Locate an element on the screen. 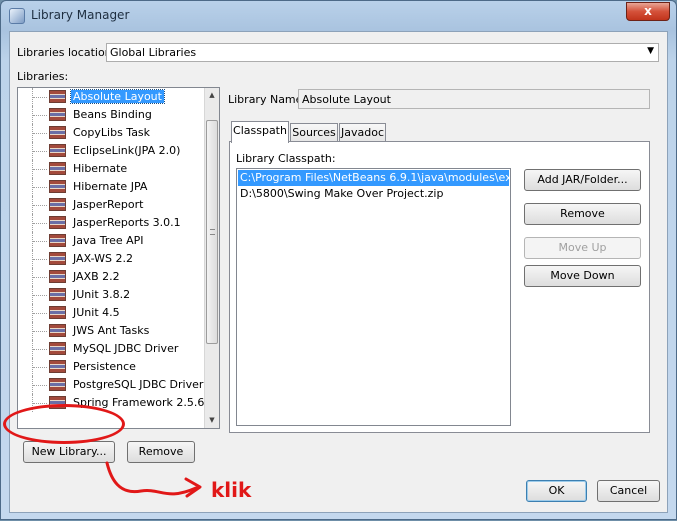  annotation-label: klik is located at coordinates (231, 490).